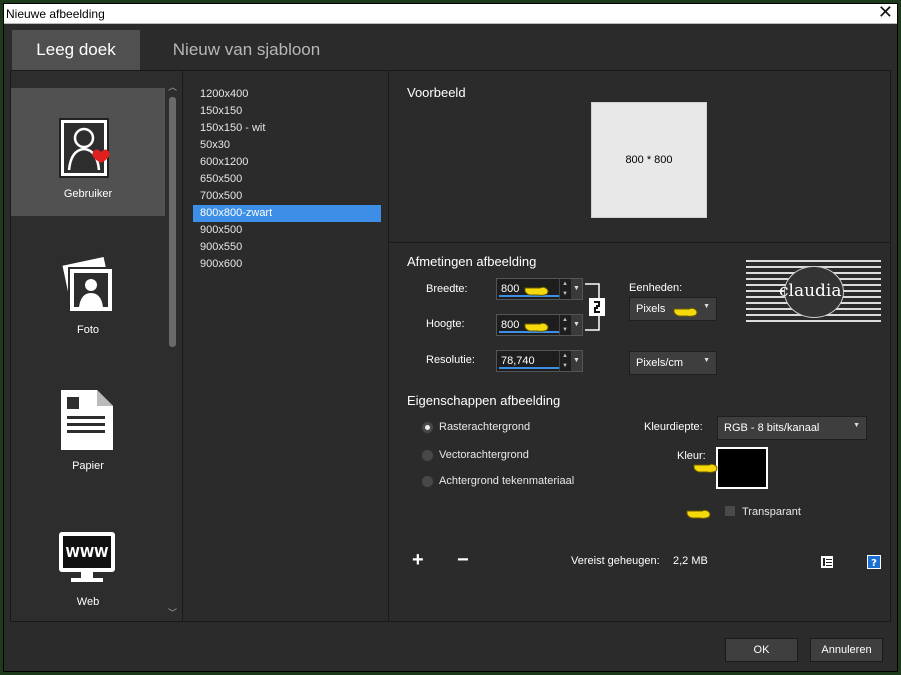 This screenshot has height=675, width=901. What do you see at coordinates (846, 650) in the screenshot?
I see `cancel-button: Annuleren` at bounding box center [846, 650].